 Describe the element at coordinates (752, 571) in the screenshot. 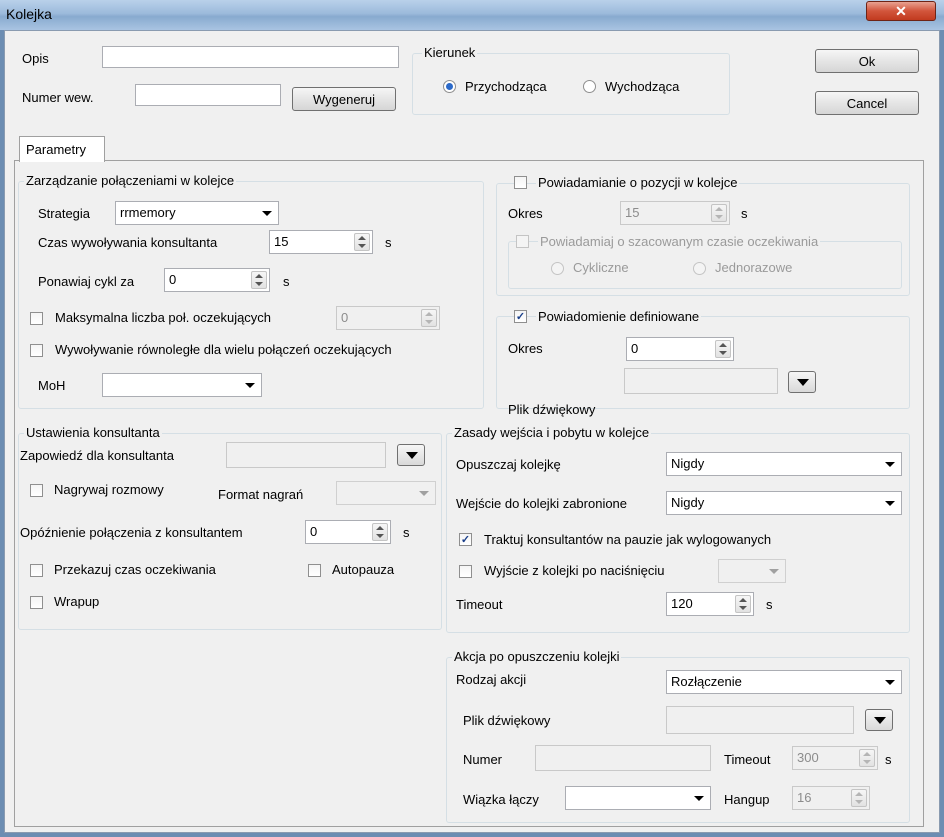

I see `wyjscie-select` at that location.